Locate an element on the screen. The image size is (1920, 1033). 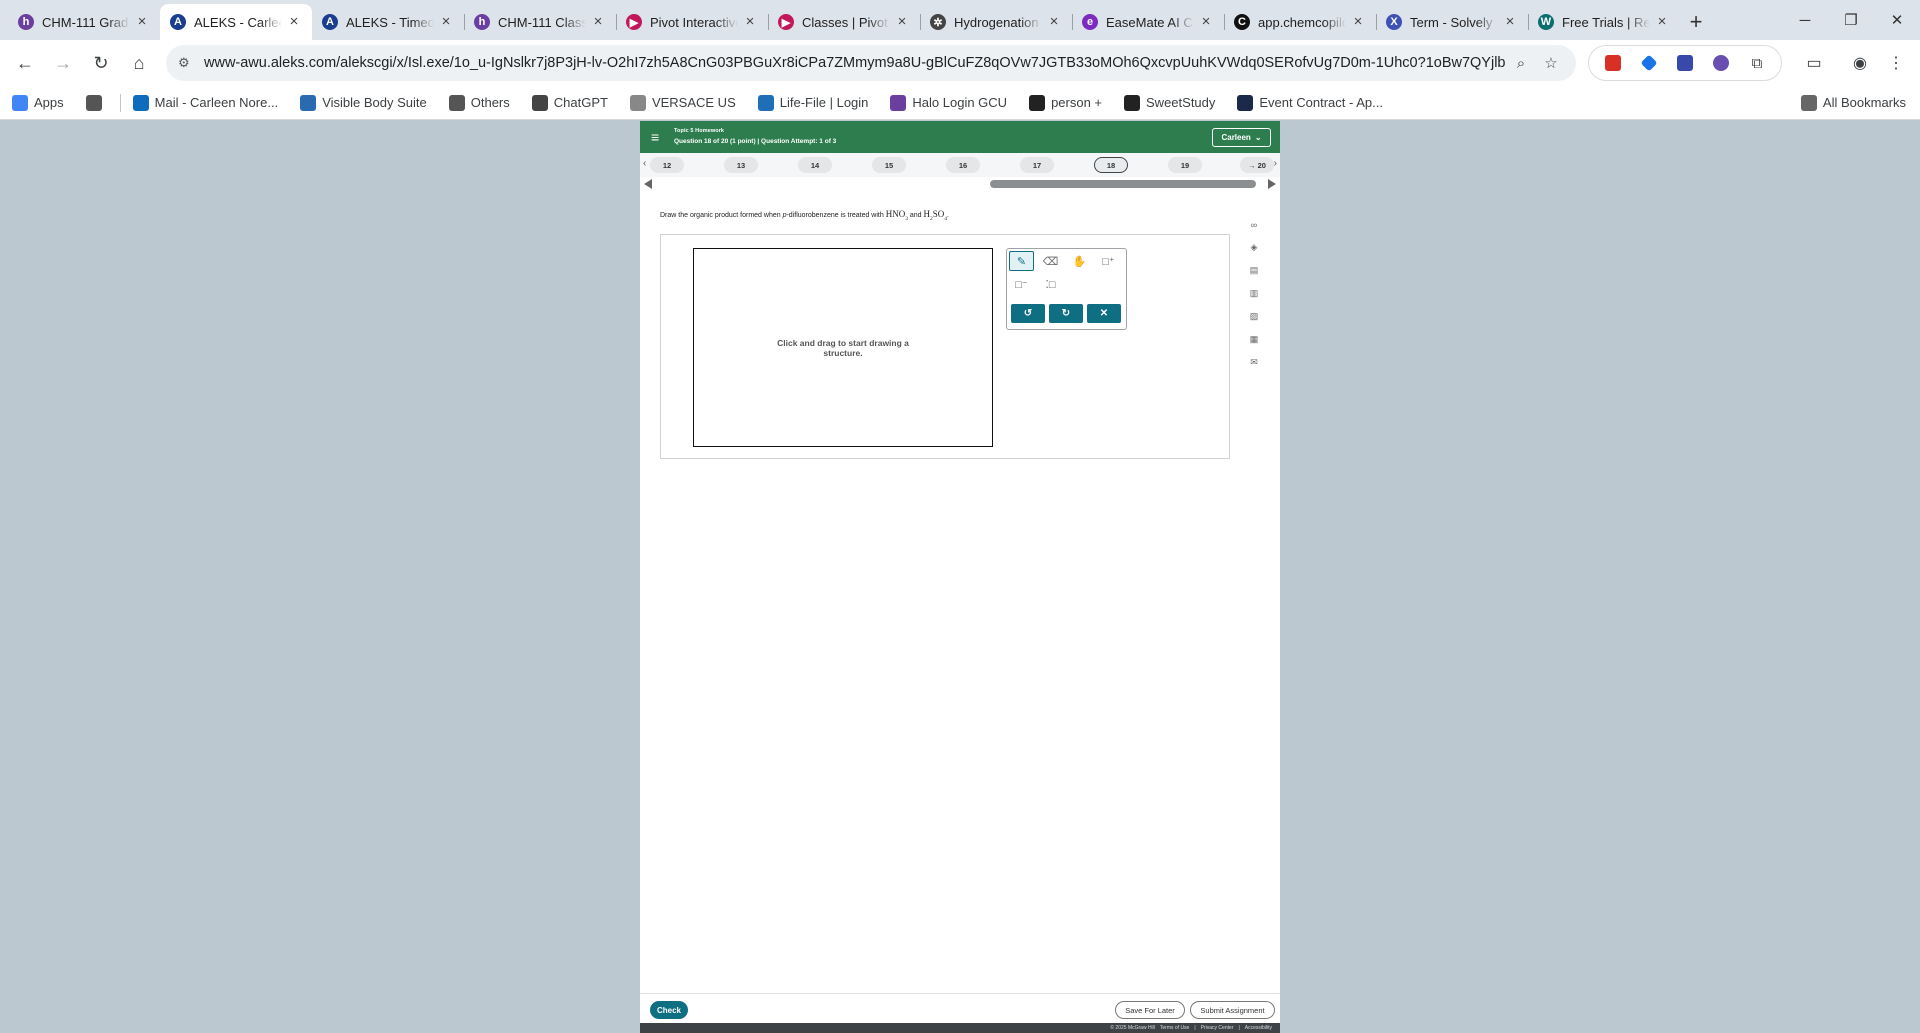
bar-chart-icon: ▥ is located at coordinates (1254, 293).